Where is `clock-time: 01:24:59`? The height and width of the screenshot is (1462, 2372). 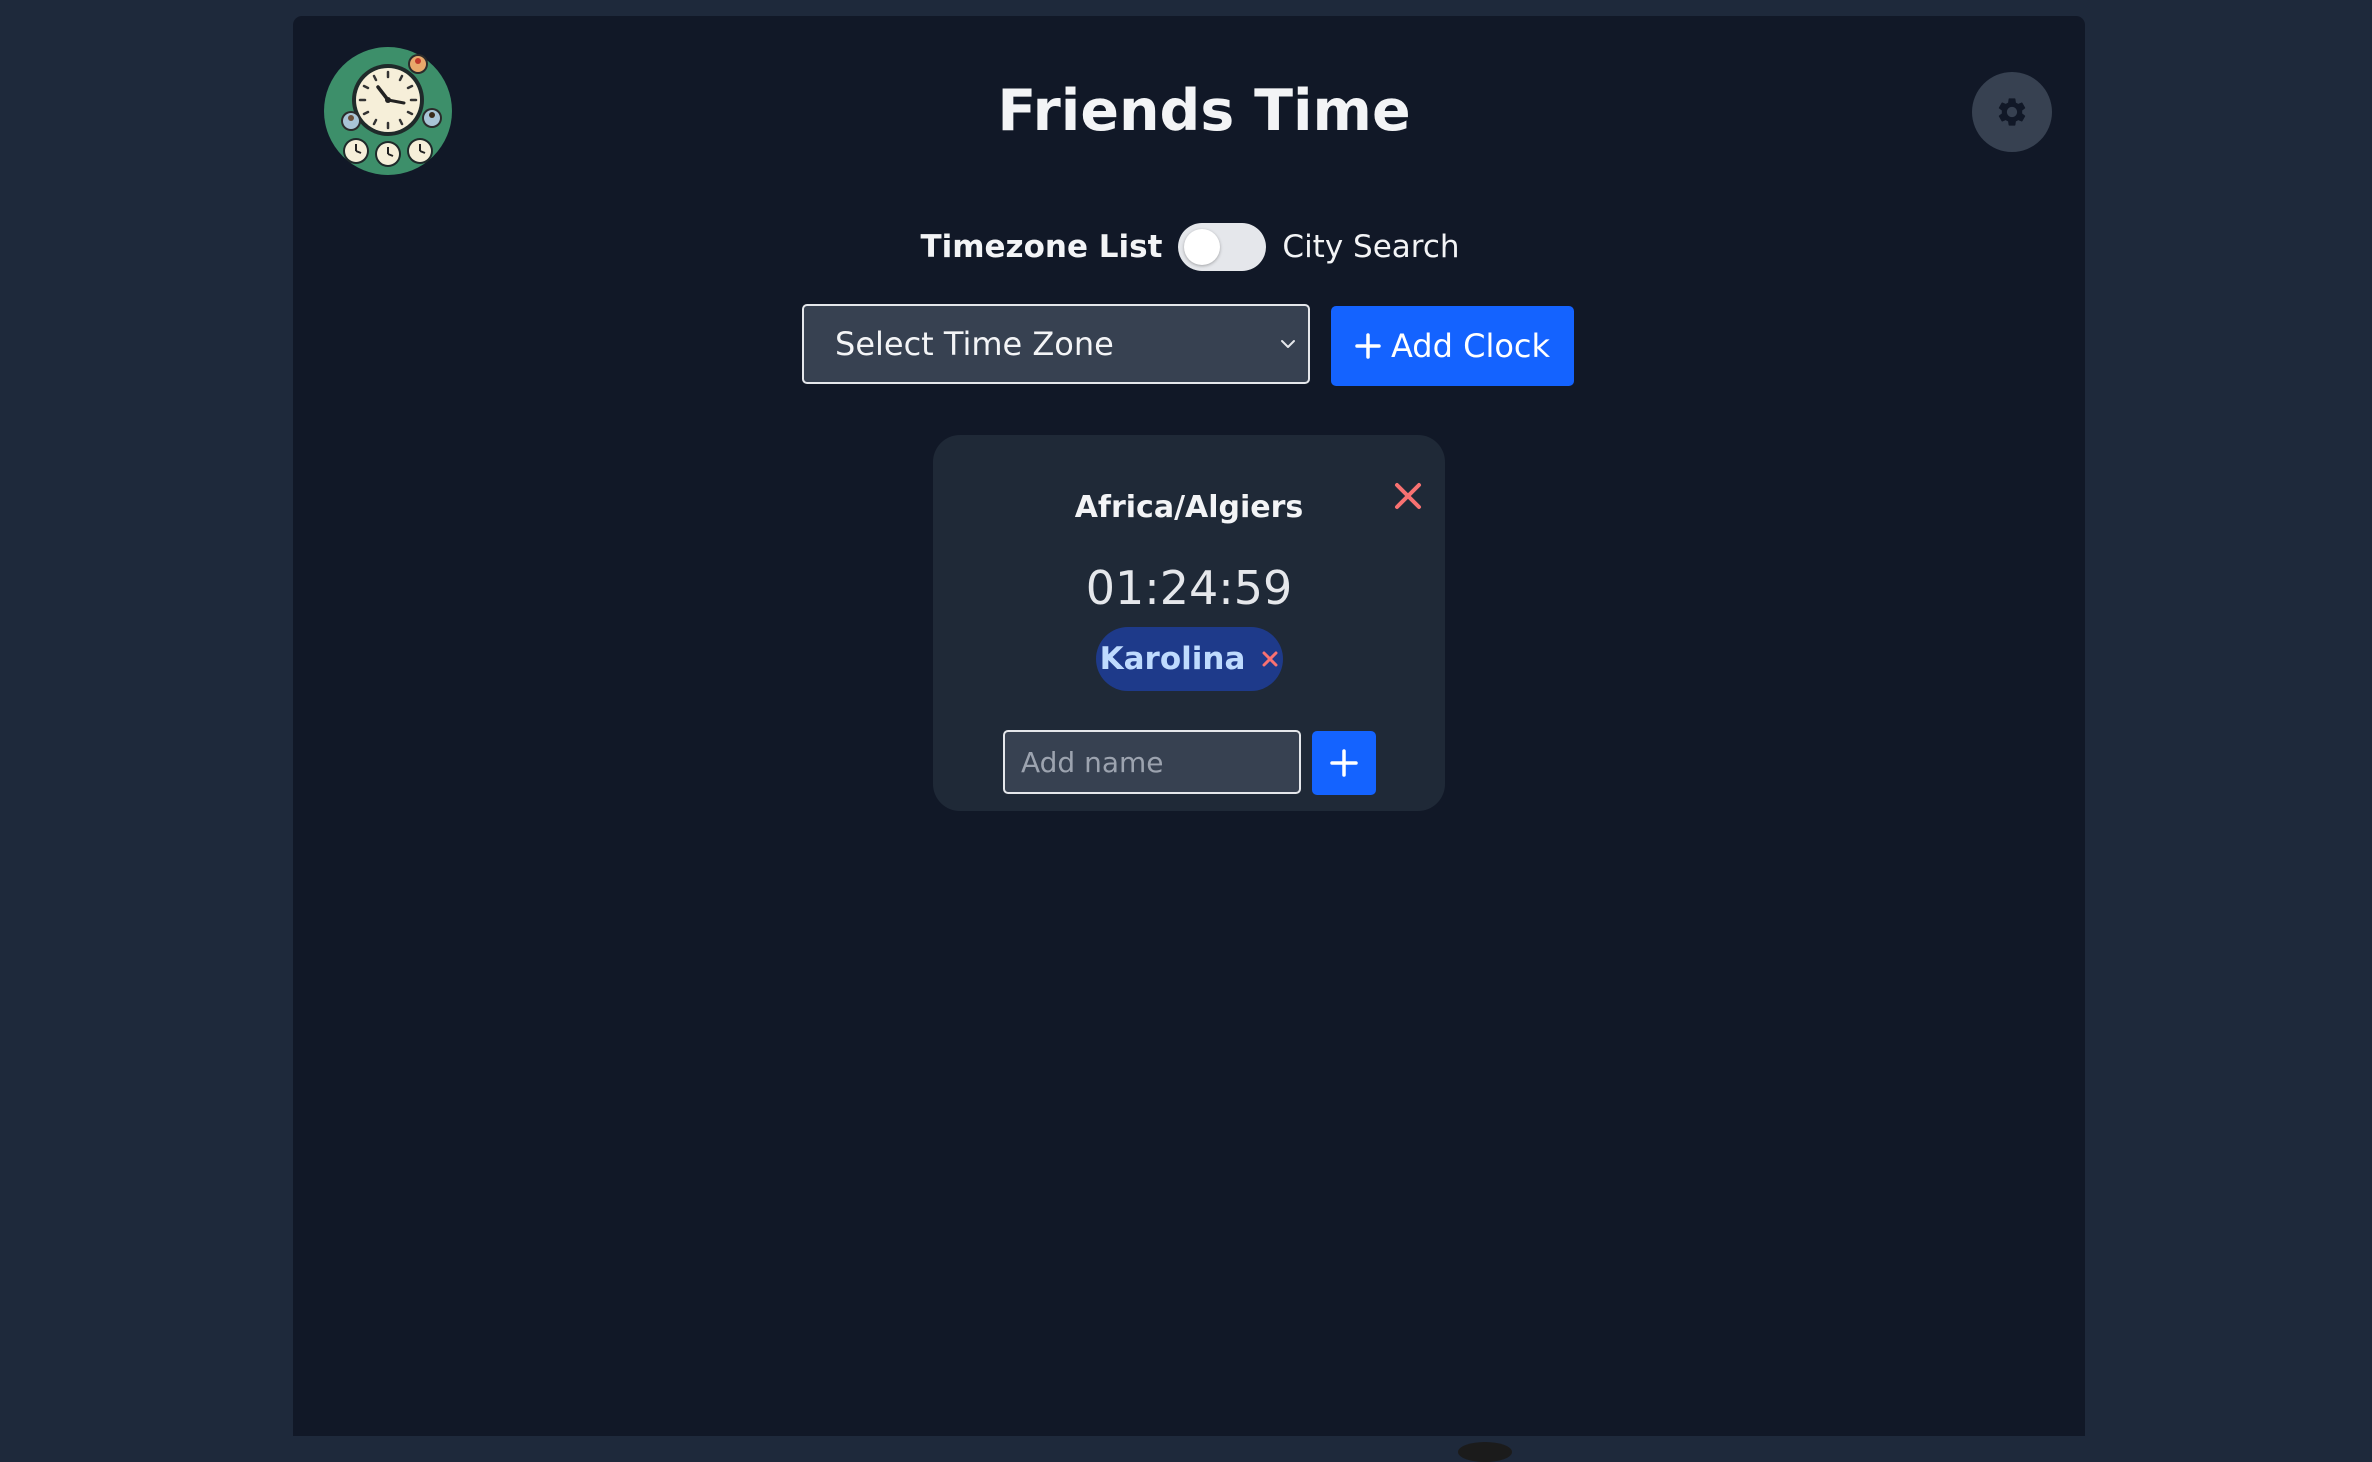 clock-time: 01:24:59 is located at coordinates (1189, 588).